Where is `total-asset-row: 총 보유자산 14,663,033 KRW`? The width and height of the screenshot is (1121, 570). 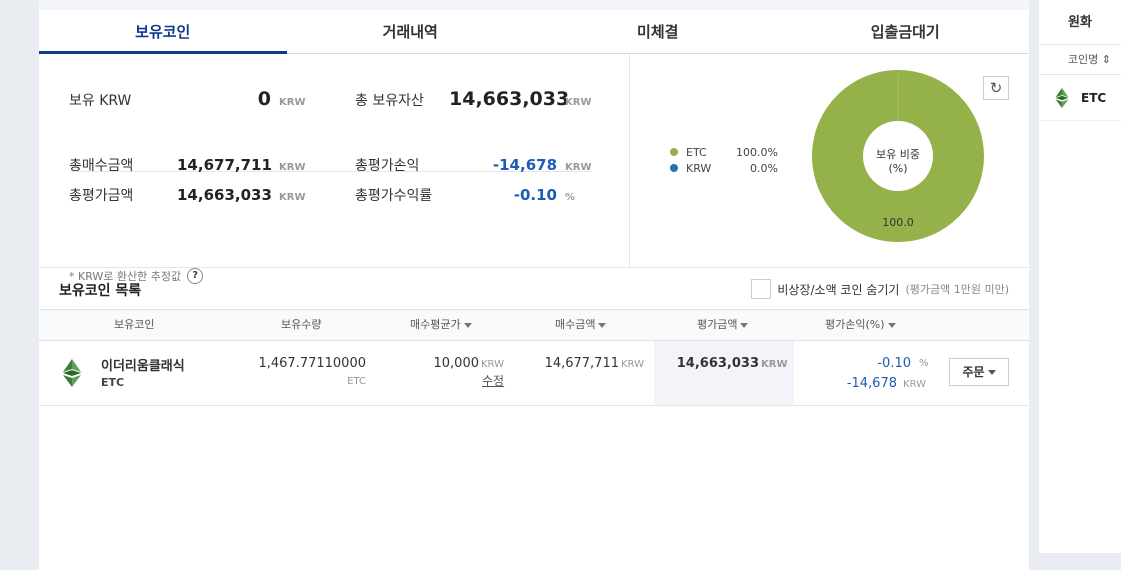 total-asset-row: 총 보유자산 14,663,033 KRW is located at coordinates (473, 99).